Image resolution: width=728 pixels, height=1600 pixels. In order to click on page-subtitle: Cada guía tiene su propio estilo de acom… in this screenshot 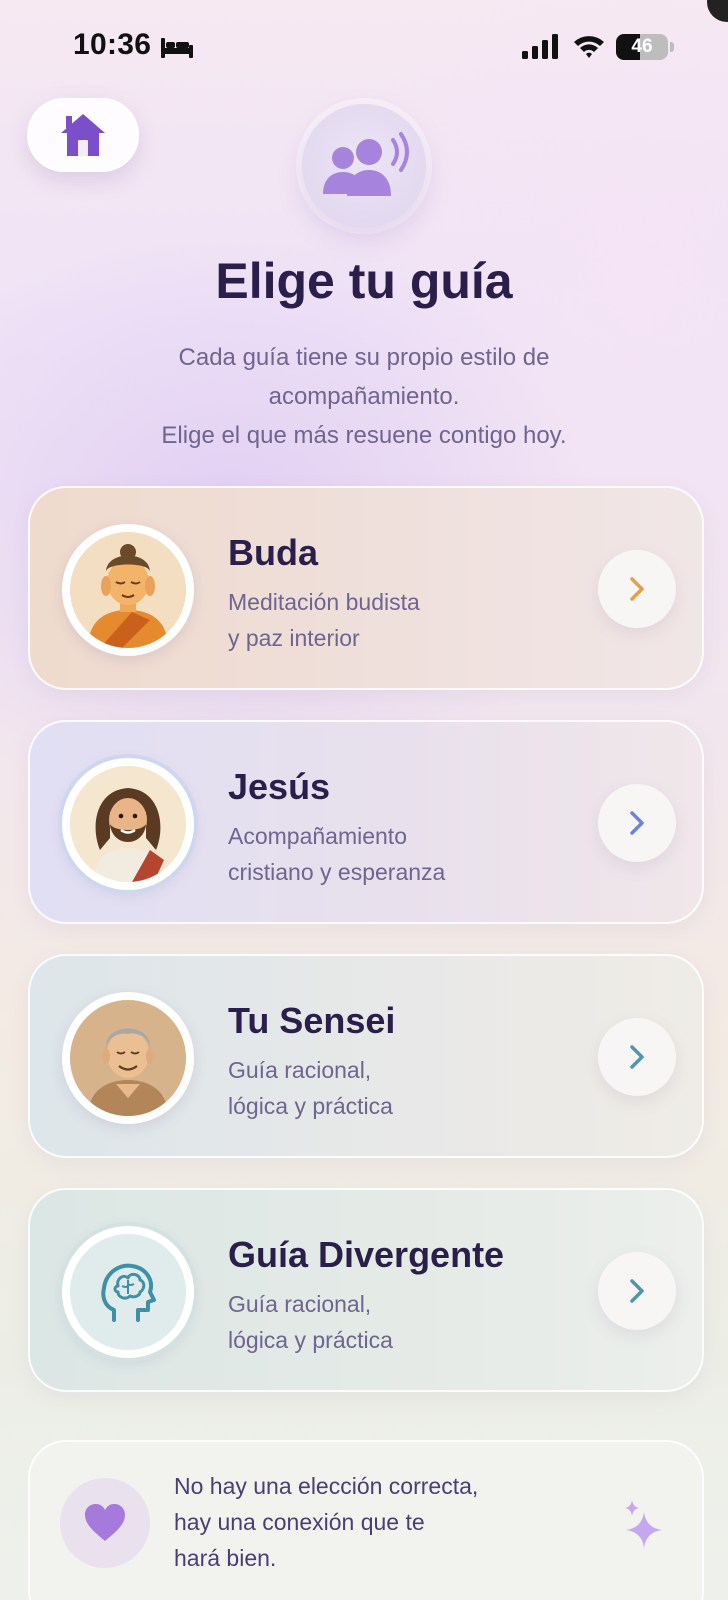, I will do `click(364, 396)`.